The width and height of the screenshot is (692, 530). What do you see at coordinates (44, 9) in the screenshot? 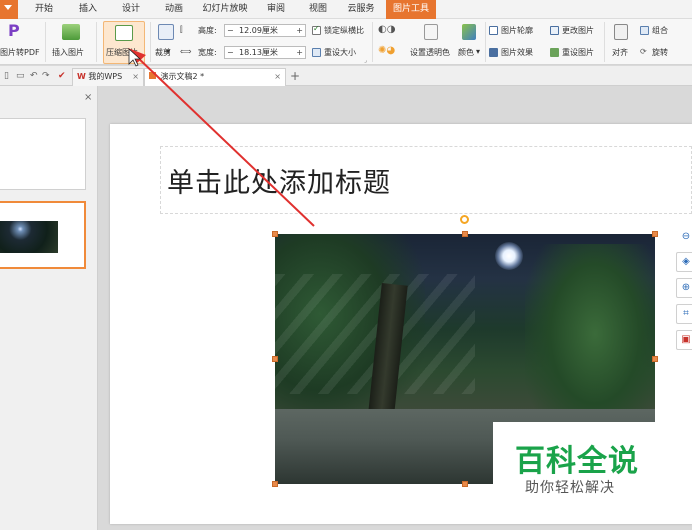
I see `tab-home: 开始` at bounding box center [44, 9].